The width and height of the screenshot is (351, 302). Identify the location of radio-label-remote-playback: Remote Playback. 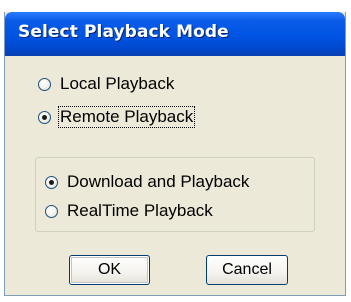
(126, 117).